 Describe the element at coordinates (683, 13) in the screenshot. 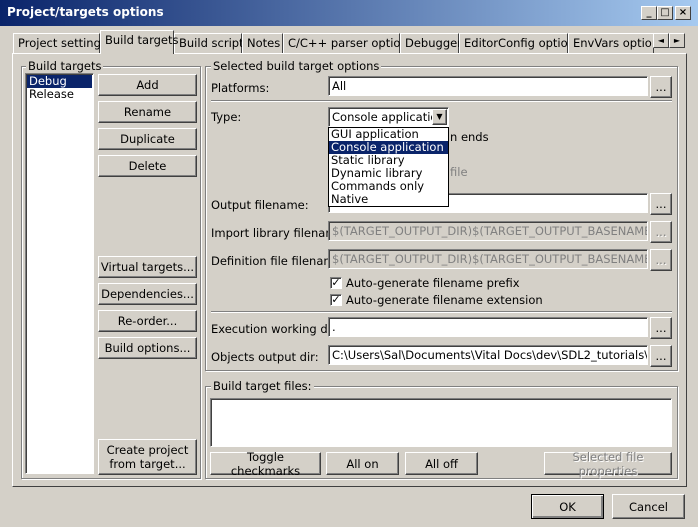

I see `close-button: ×` at that location.